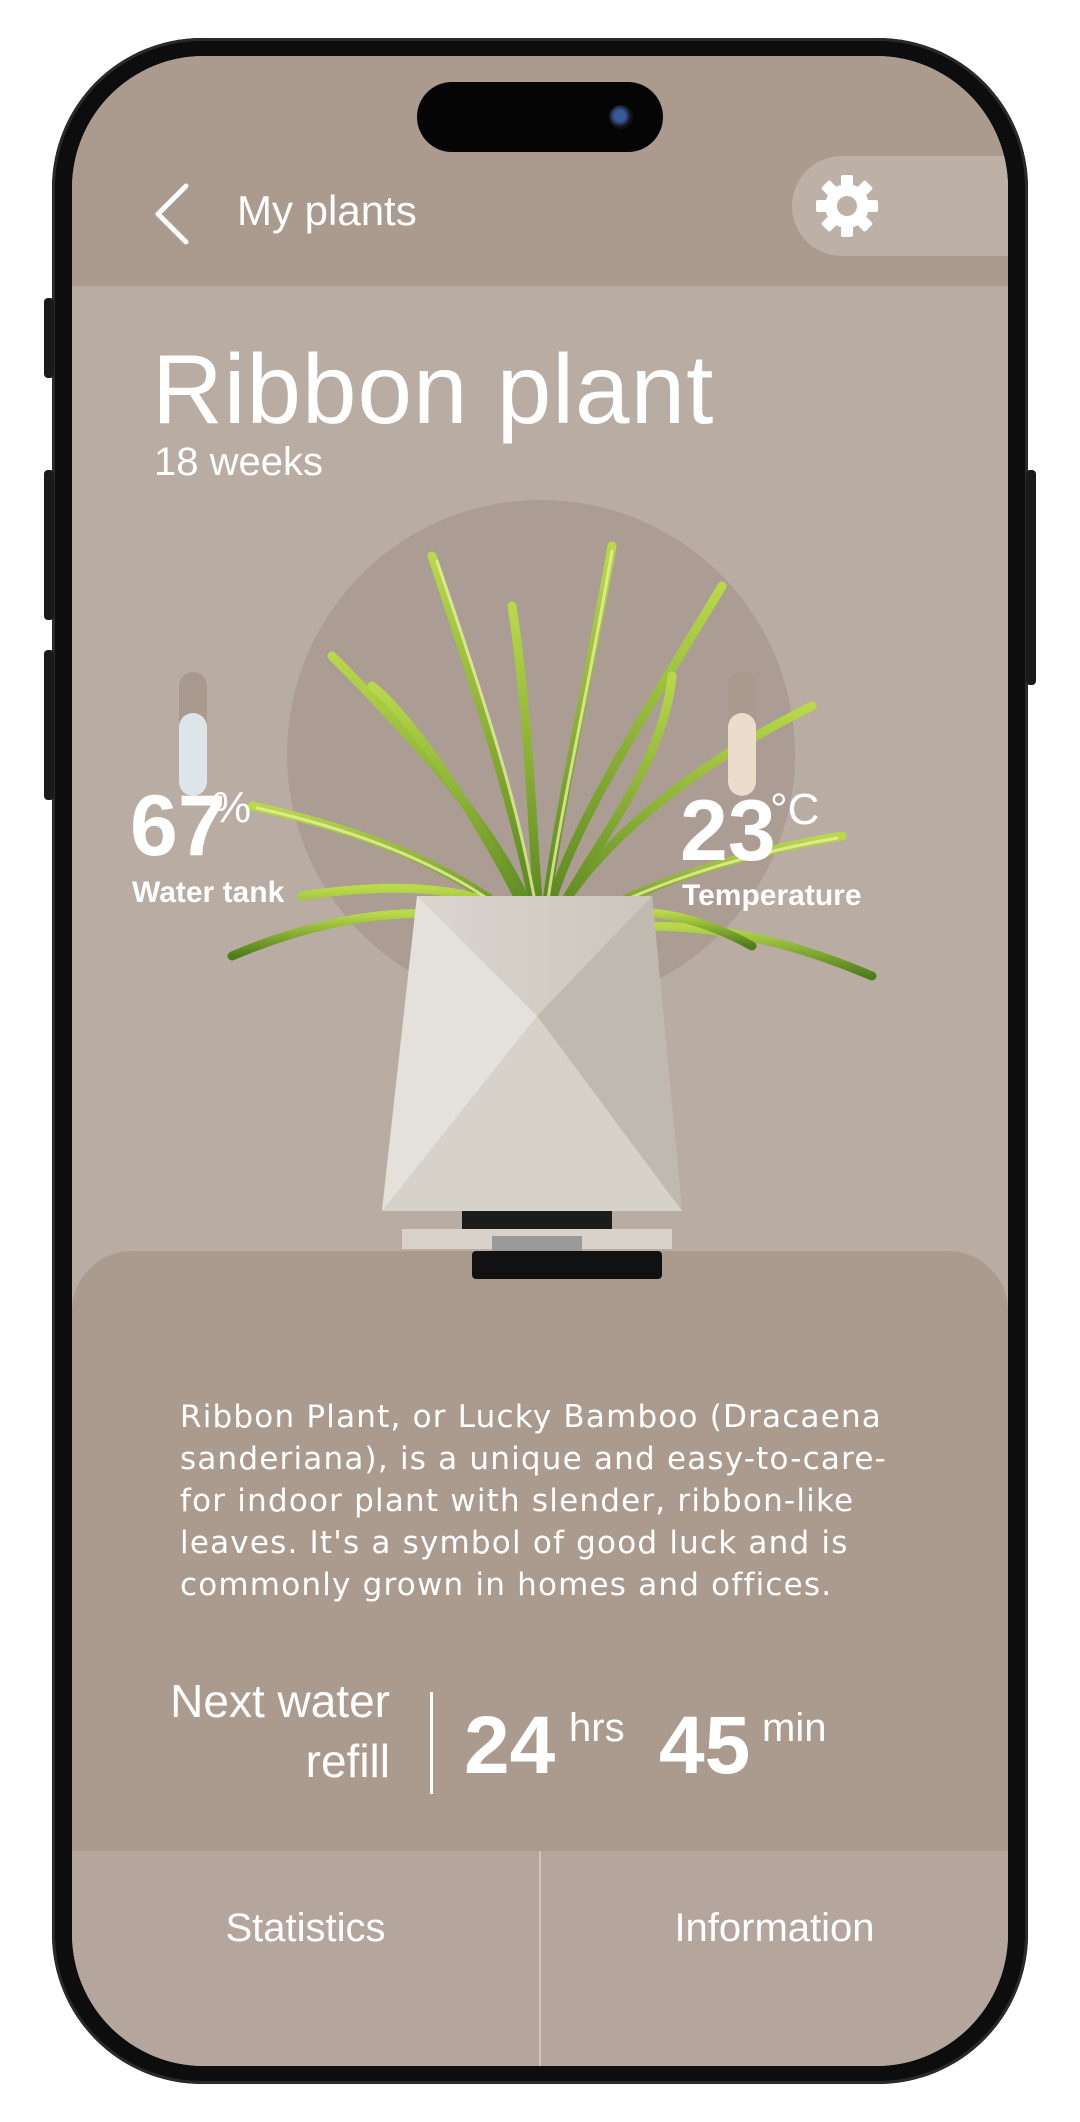  What do you see at coordinates (794, 1728) in the screenshot?
I see `refill-minutes-unit: min` at bounding box center [794, 1728].